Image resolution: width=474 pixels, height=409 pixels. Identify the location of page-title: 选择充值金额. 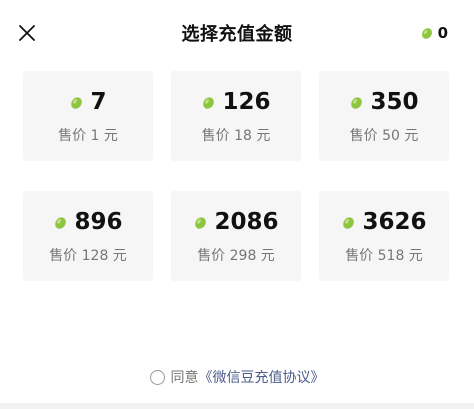
(237, 34).